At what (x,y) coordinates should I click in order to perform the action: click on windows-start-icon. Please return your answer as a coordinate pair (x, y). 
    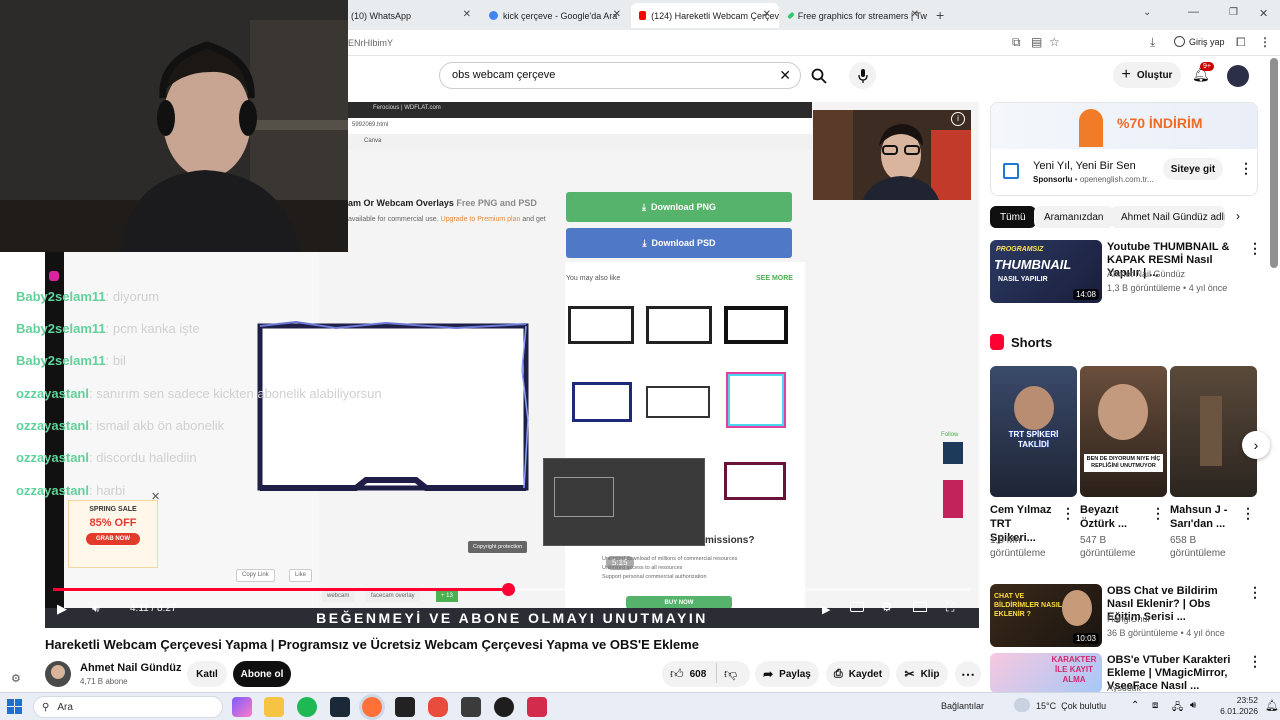
    Looking at the image, I should click on (14, 706).